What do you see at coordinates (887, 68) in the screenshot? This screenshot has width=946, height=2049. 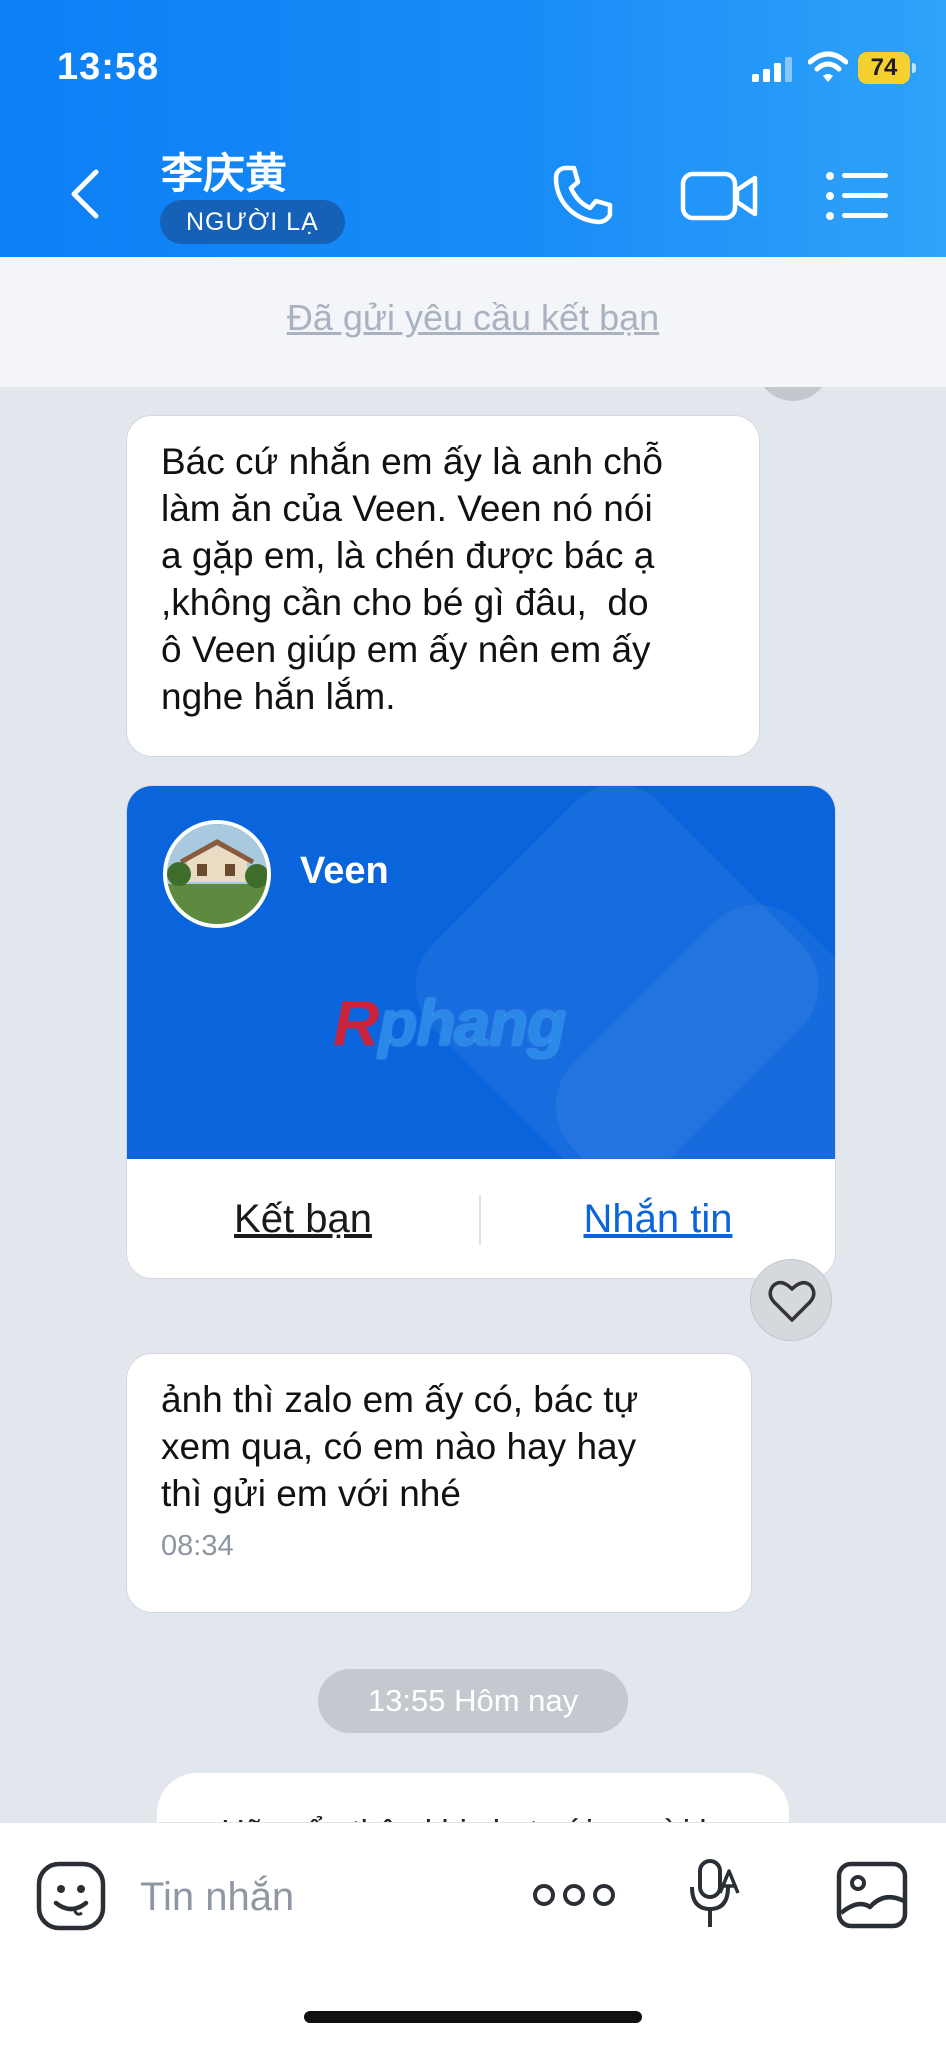 I see `battery-indicator: 74` at bounding box center [887, 68].